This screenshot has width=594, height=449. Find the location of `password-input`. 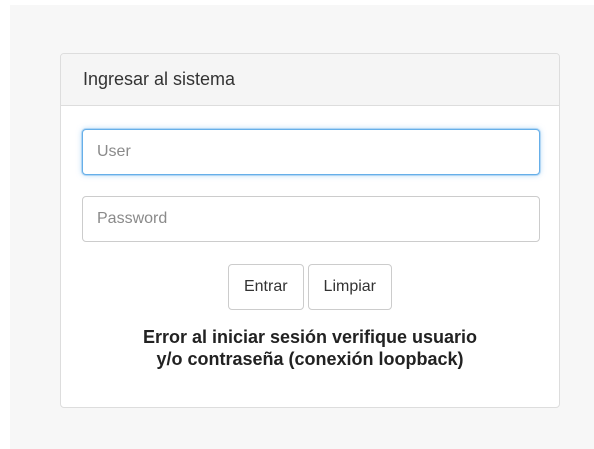

password-input is located at coordinates (311, 219).